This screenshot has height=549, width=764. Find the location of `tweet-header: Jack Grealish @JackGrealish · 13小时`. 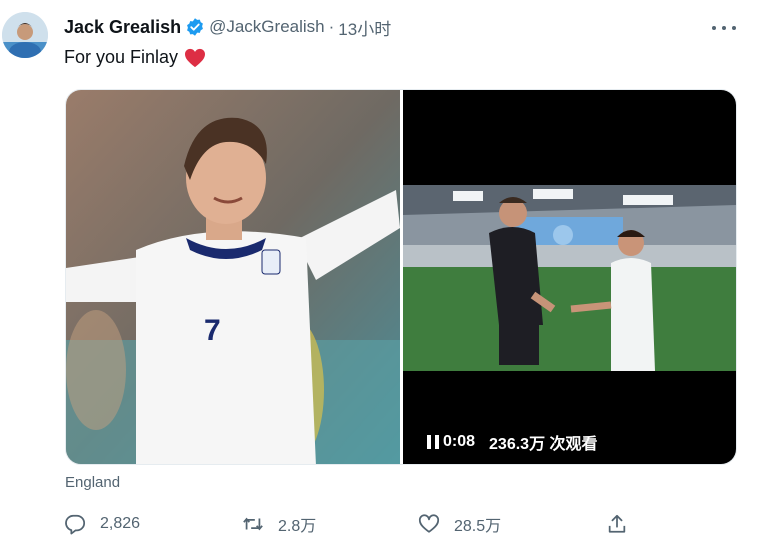

tweet-header: Jack Grealish @JackGrealish · 13小时 is located at coordinates (227, 27).